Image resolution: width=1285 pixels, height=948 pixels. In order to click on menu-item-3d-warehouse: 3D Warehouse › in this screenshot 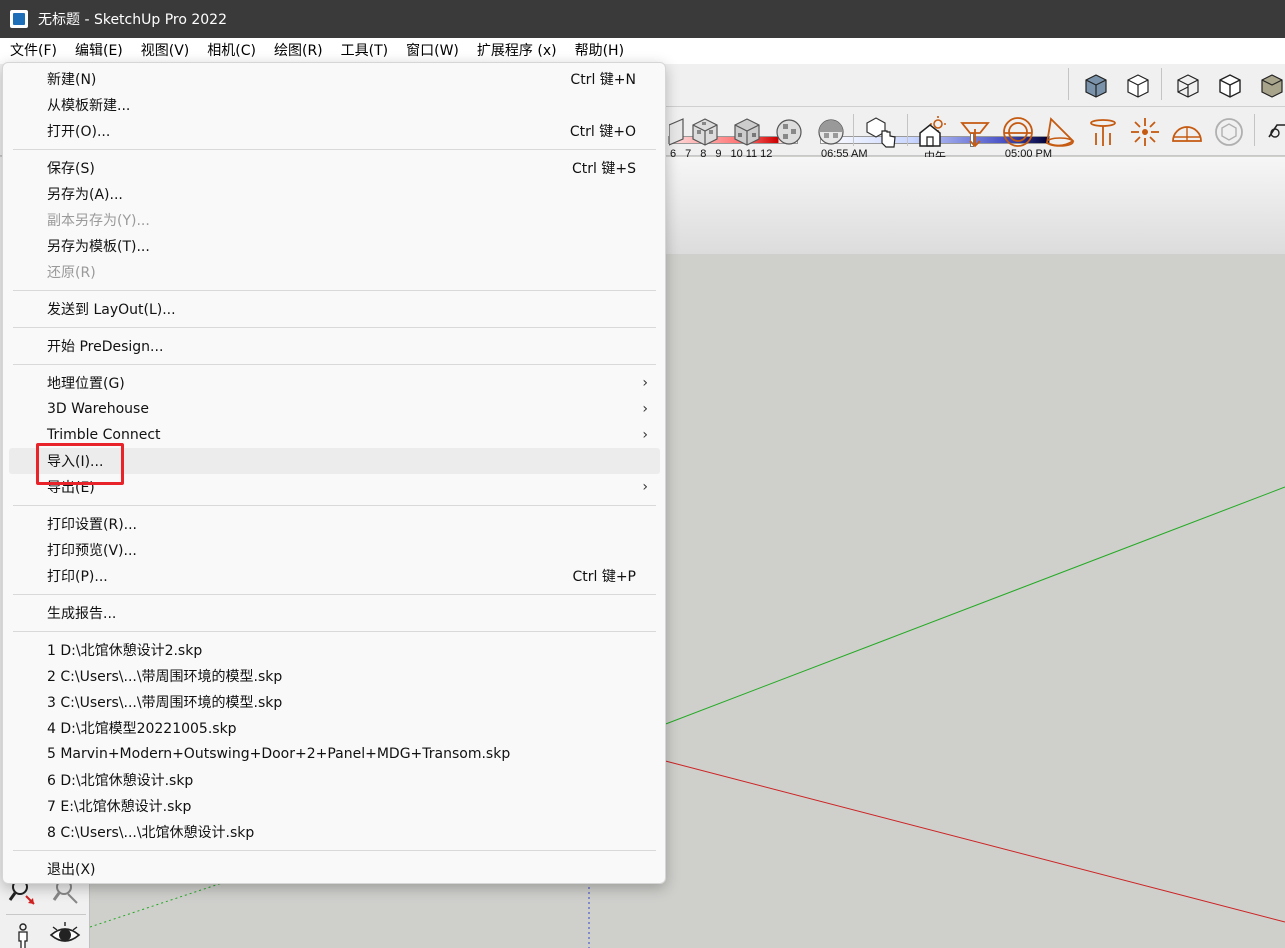, I will do `click(334, 409)`.